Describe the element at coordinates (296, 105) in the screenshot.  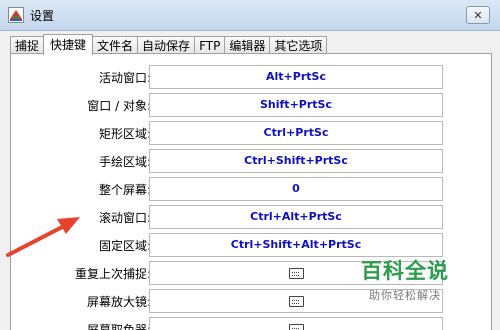
I see `hotkey-input-window-object: Shift+PrtSc` at that location.